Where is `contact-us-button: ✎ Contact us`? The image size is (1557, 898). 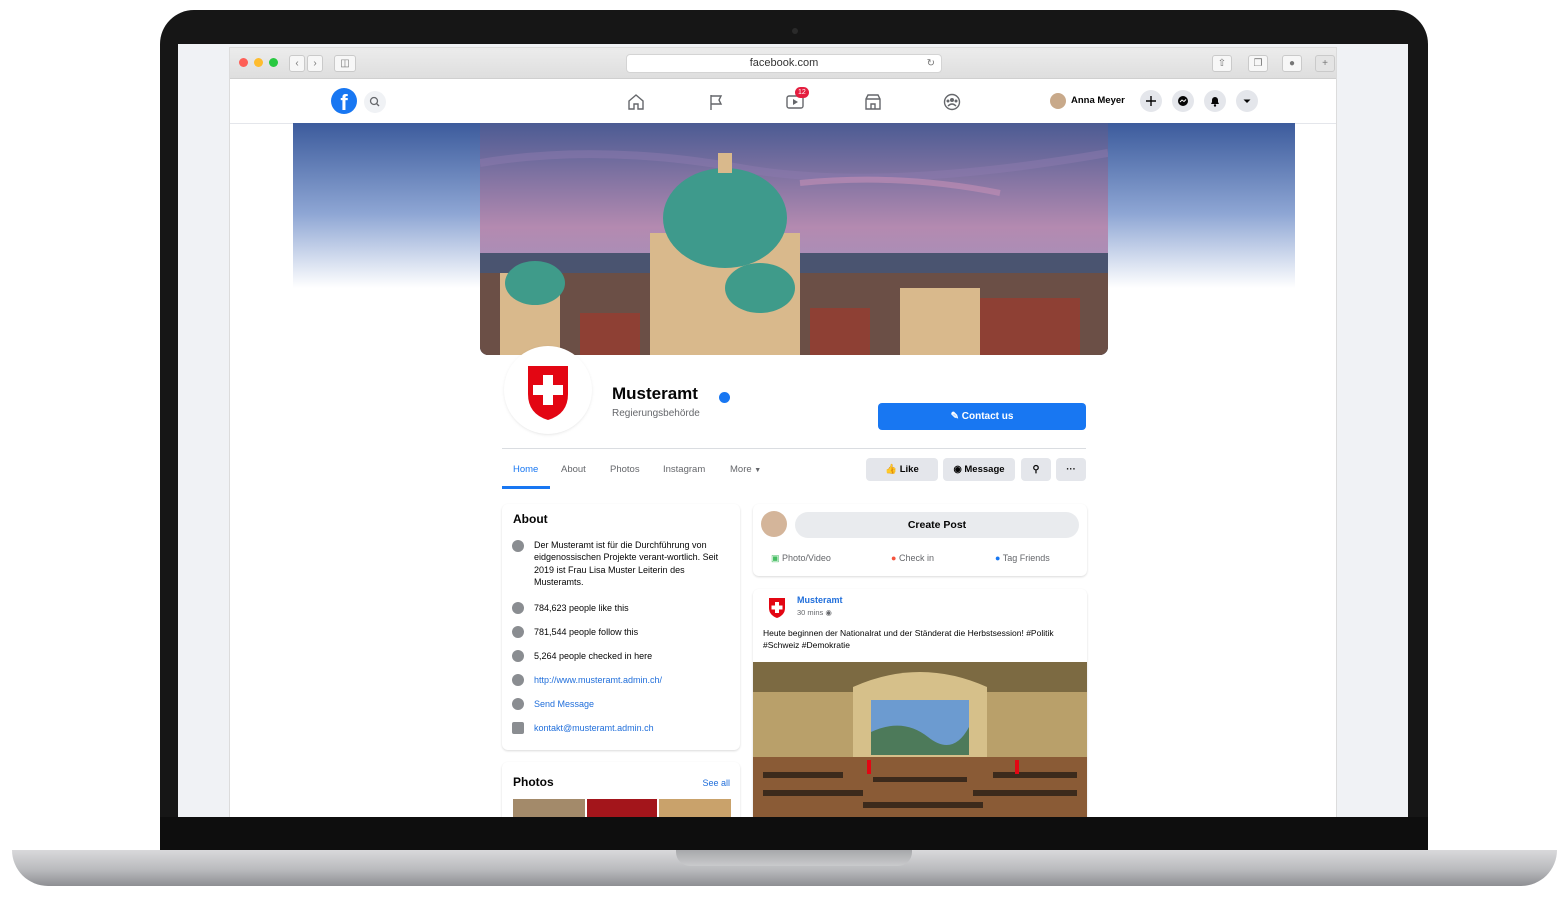
contact-us-button: ✎ Contact us is located at coordinates (982, 416).